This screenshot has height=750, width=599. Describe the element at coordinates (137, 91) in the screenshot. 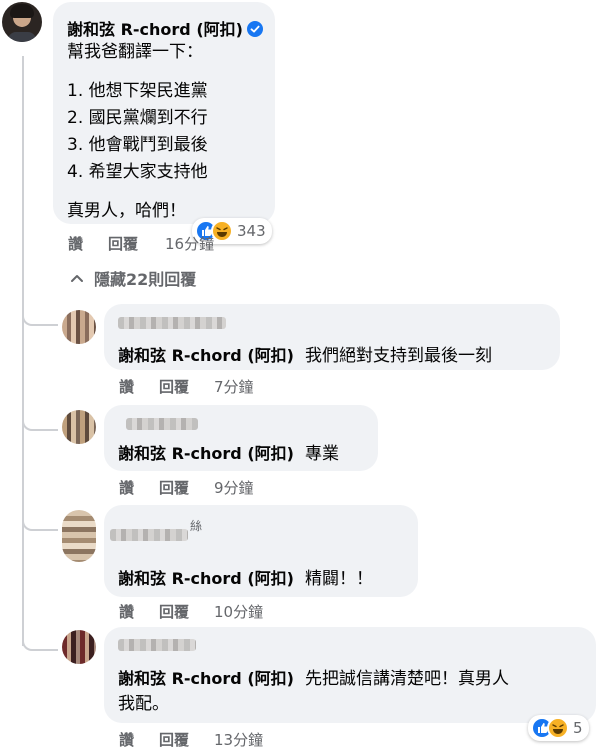

I see `main-comment-line-2: 1. 他想下架民進黨` at that location.